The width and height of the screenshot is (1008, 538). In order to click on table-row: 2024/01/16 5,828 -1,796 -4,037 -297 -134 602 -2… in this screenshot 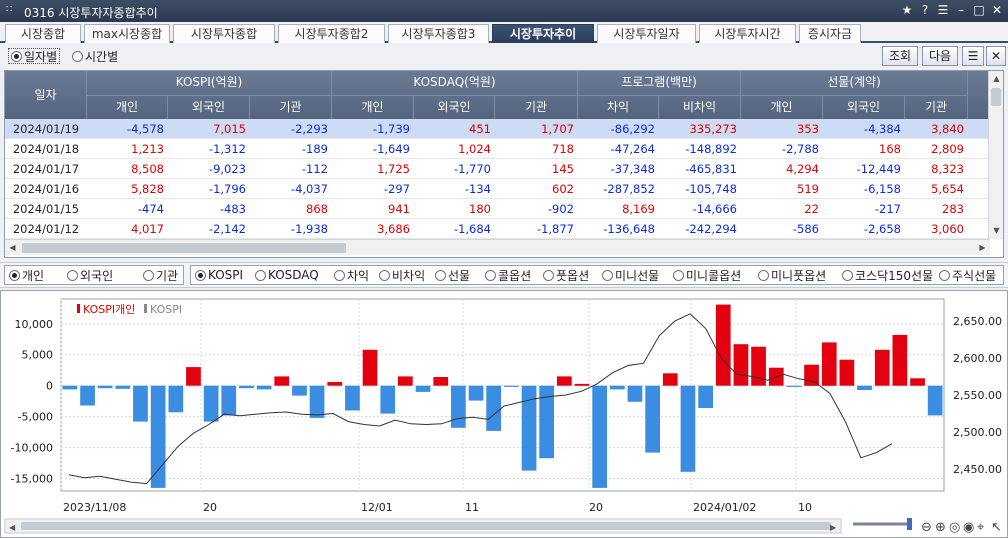, I will do `click(497, 189)`.